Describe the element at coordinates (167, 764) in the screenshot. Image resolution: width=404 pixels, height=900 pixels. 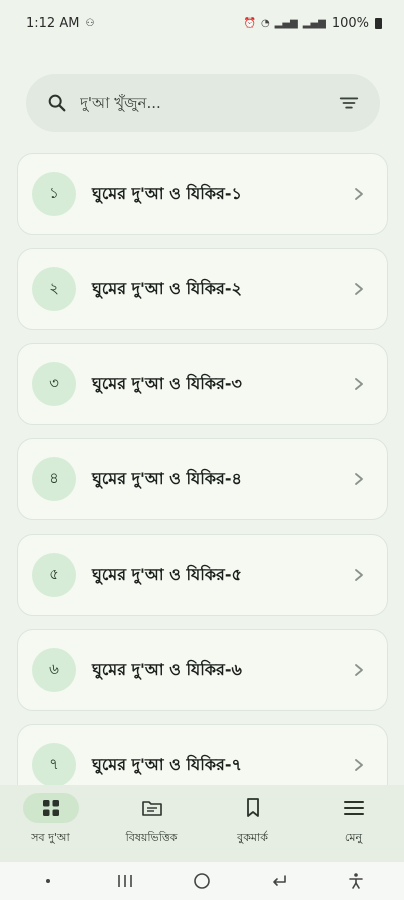
I see `dua-title: ঘুমের দু'আ ও যিকির-৭` at that location.